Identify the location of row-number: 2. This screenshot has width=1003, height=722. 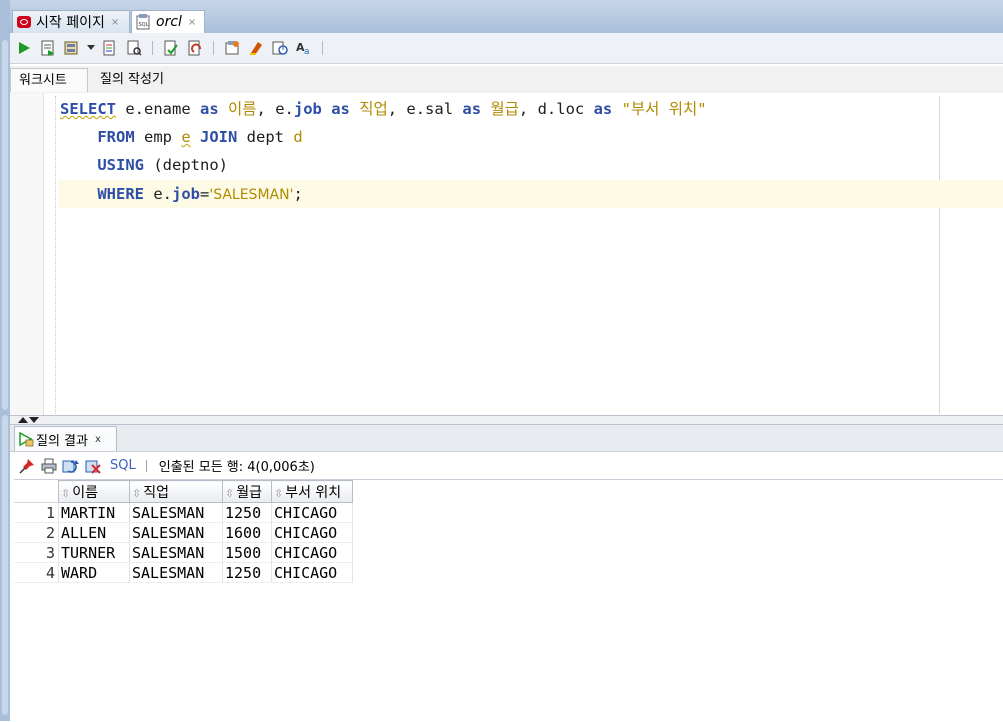
(36, 532).